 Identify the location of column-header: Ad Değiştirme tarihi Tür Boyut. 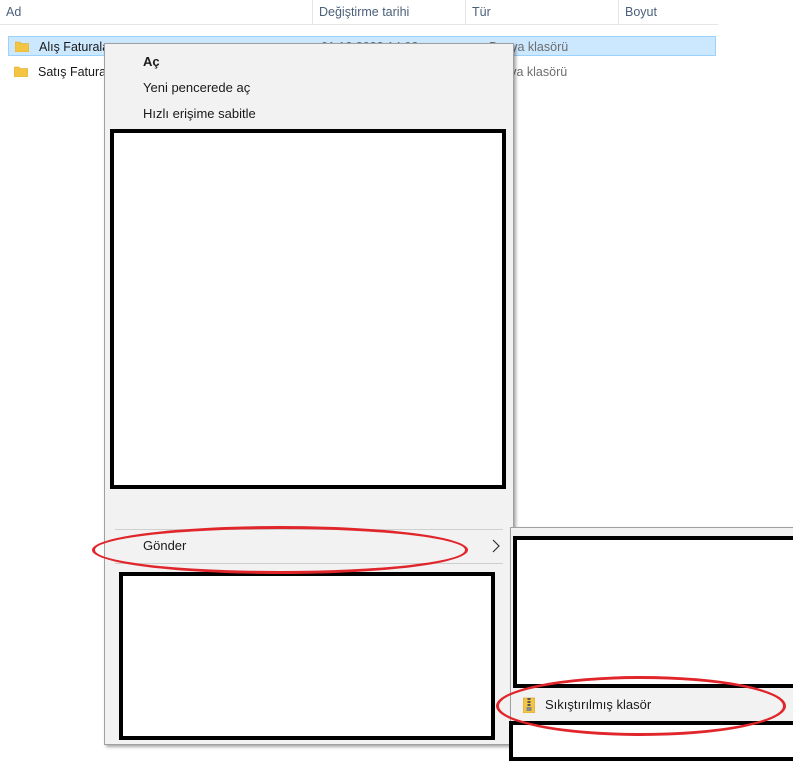
(359, 12).